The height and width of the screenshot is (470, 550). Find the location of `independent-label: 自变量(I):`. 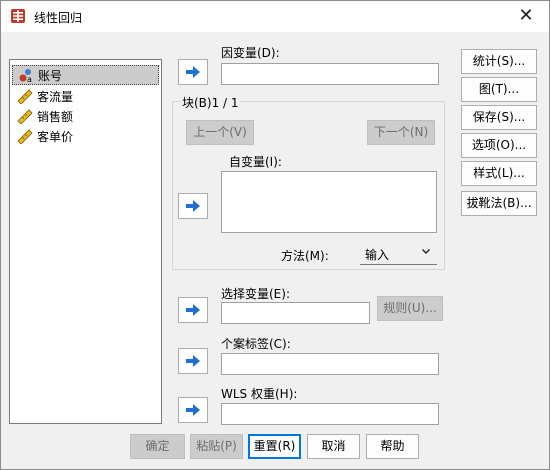

independent-label: 自变量(I): is located at coordinates (255, 162).